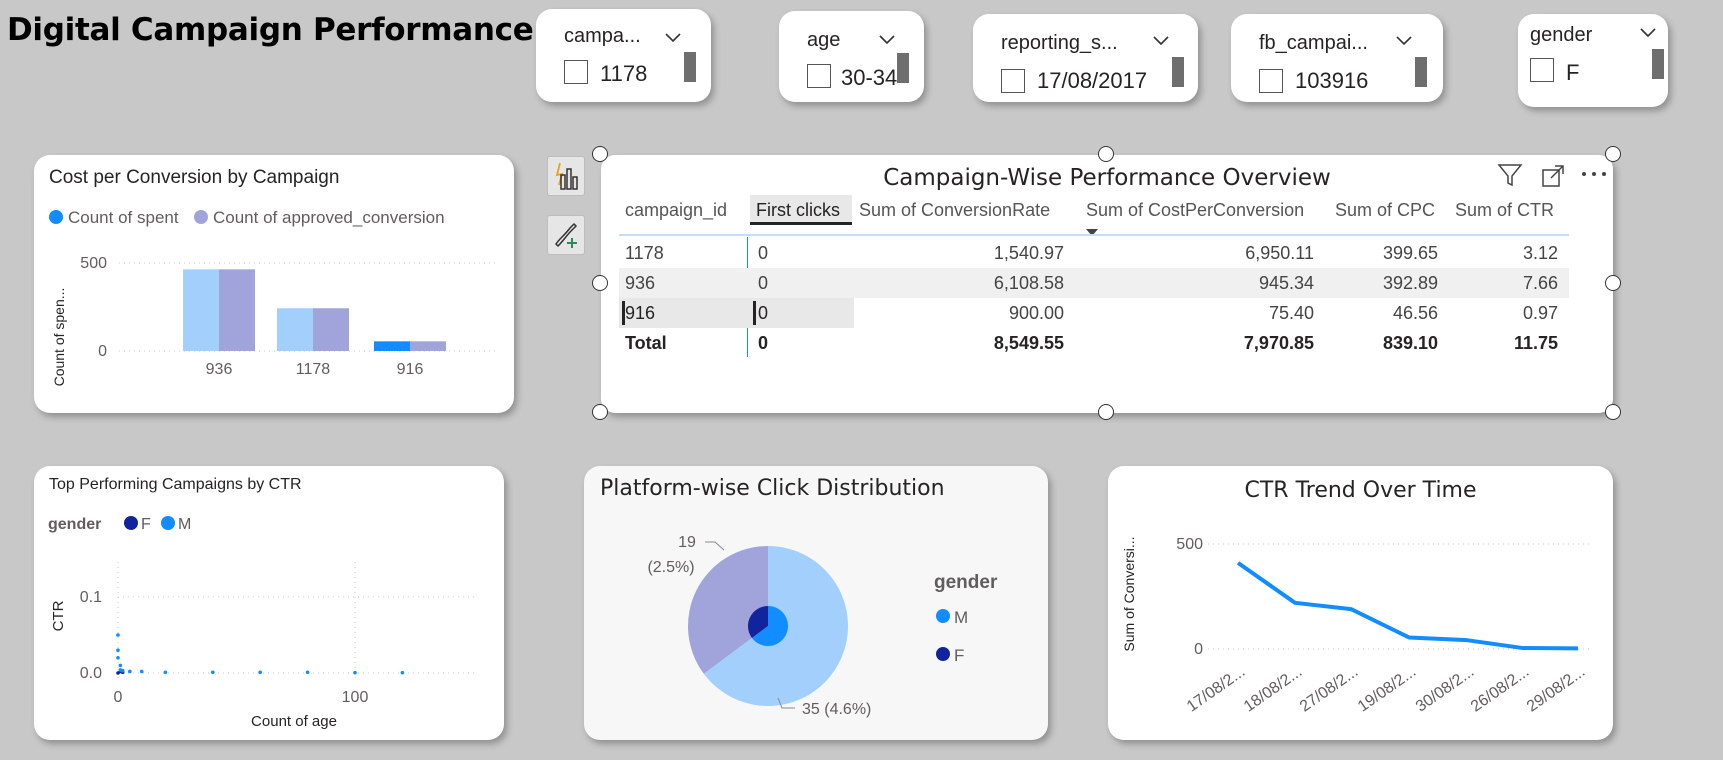  Describe the element at coordinates (1613, 283) in the screenshot. I see `resize-handle-right` at that location.